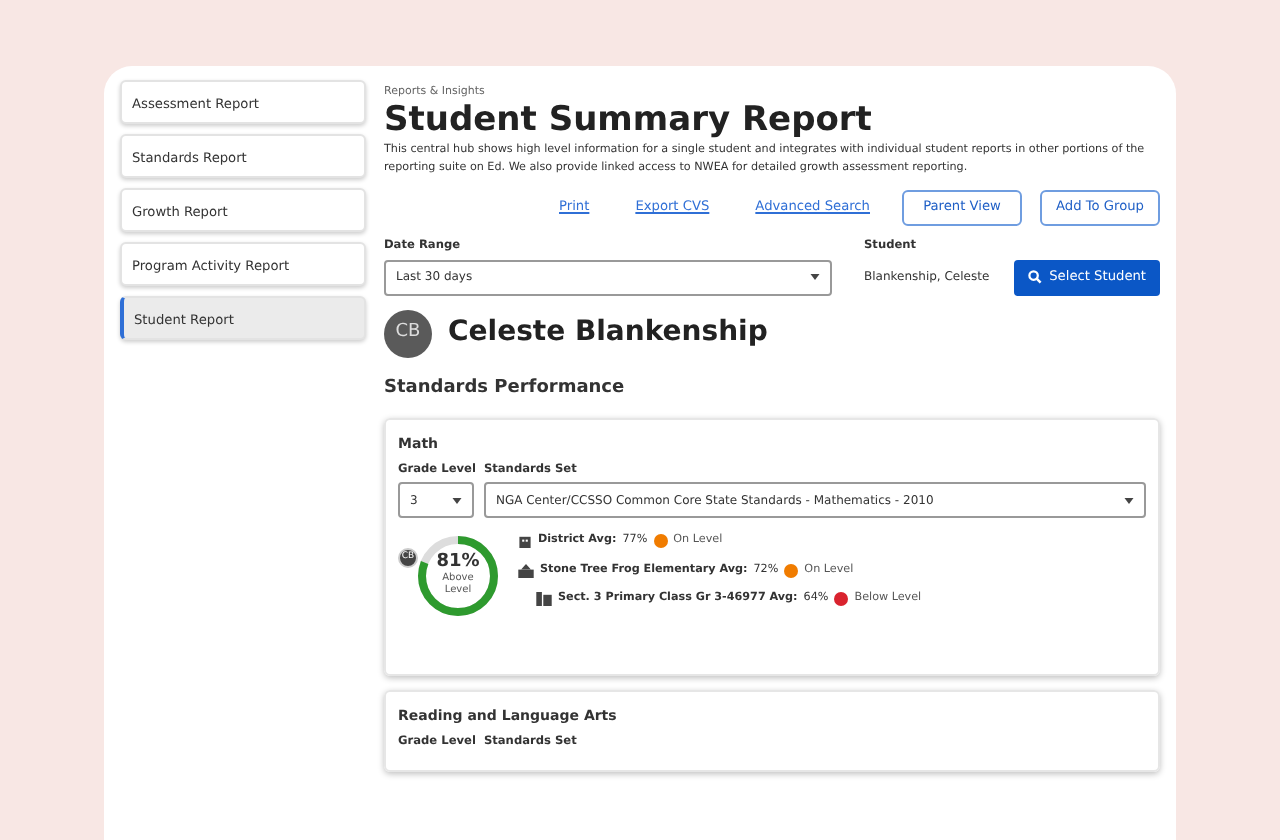 This screenshot has width=1280, height=840. Describe the element at coordinates (1034, 277) in the screenshot. I see `search-icon` at that location.